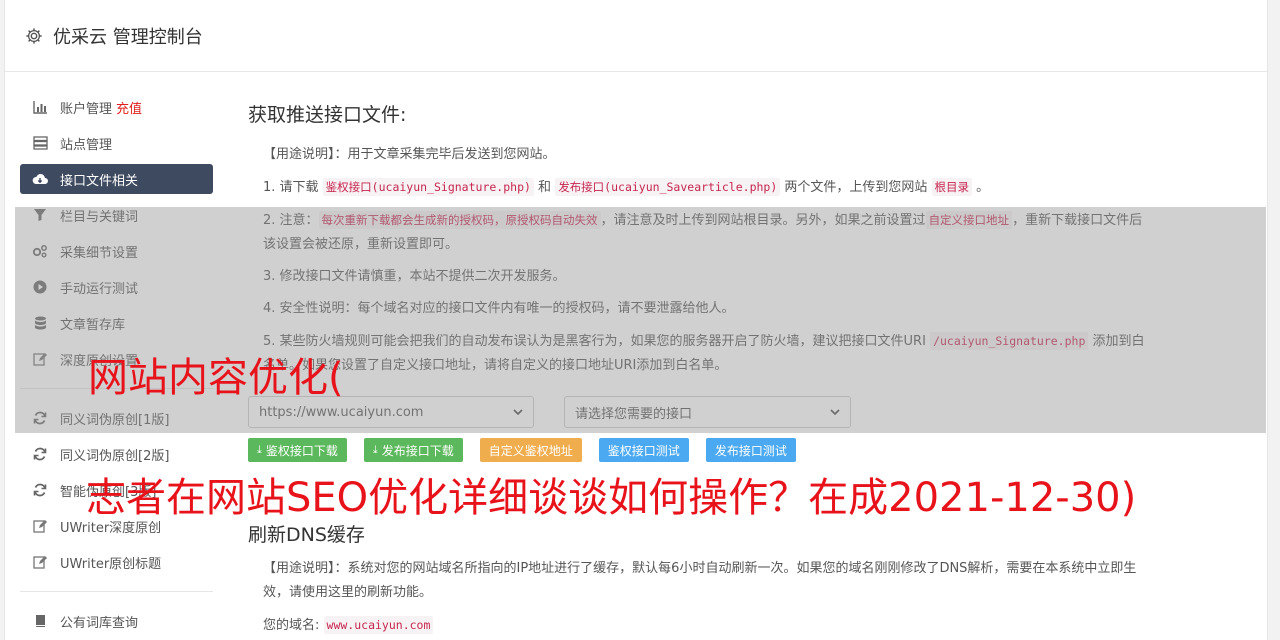 The height and width of the screenshot is (640, 1280). Describe the element at coordinates (636, 36) in the screenshot. I see `header: 优采云 管理控制台` at that location.